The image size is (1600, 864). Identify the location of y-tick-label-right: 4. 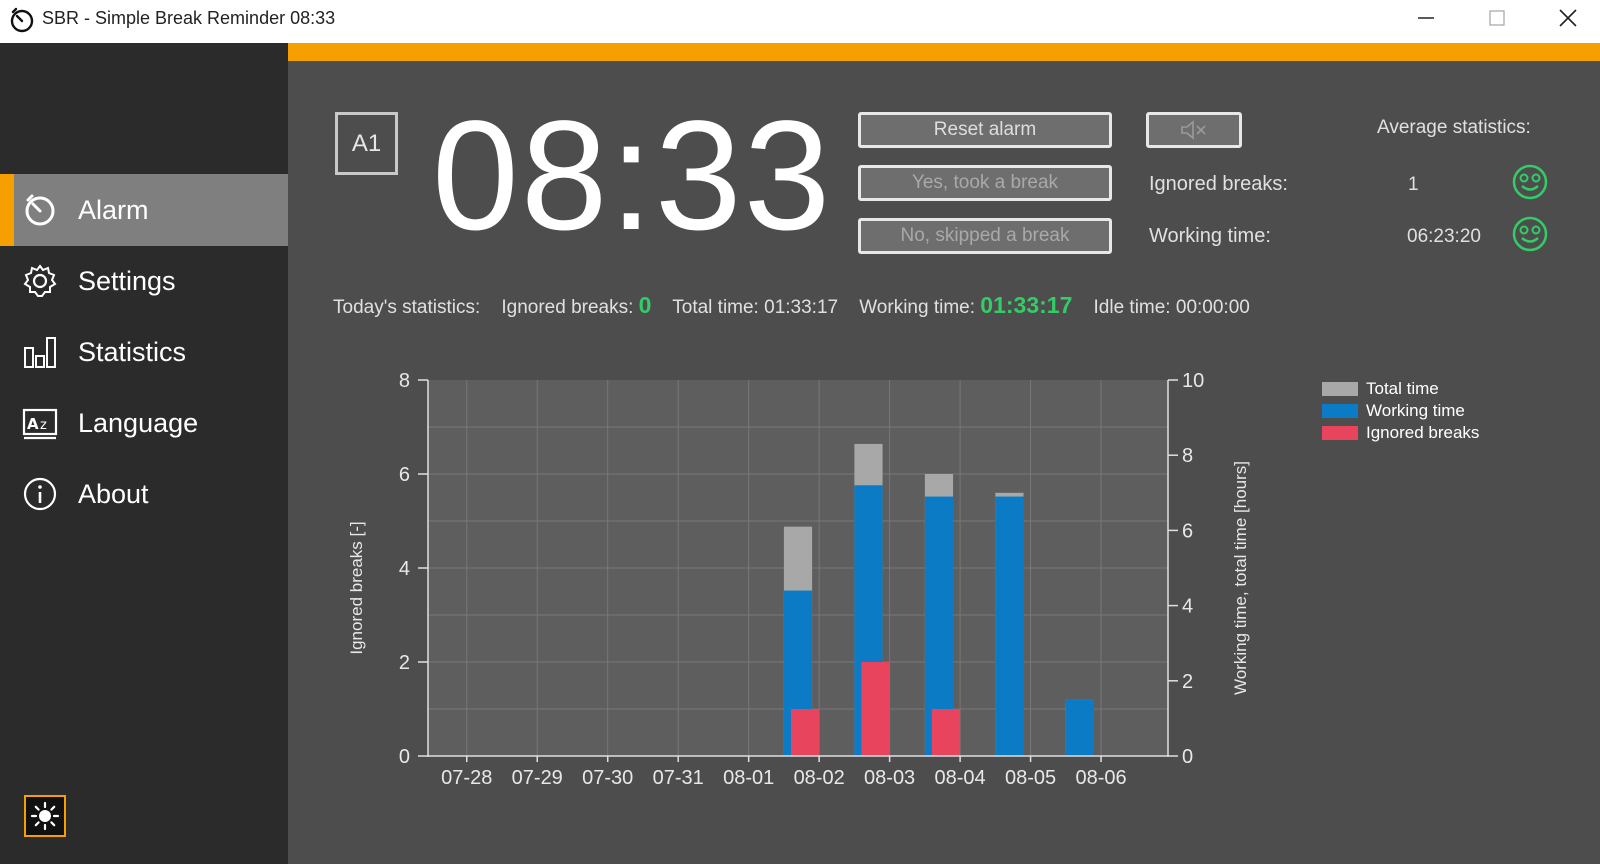
(1187, 607).